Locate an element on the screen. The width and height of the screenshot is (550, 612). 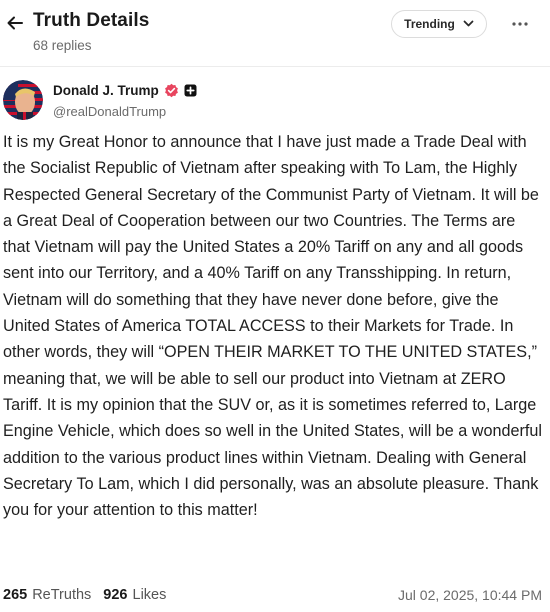
more-options-button is located at coordinates (520, 24).